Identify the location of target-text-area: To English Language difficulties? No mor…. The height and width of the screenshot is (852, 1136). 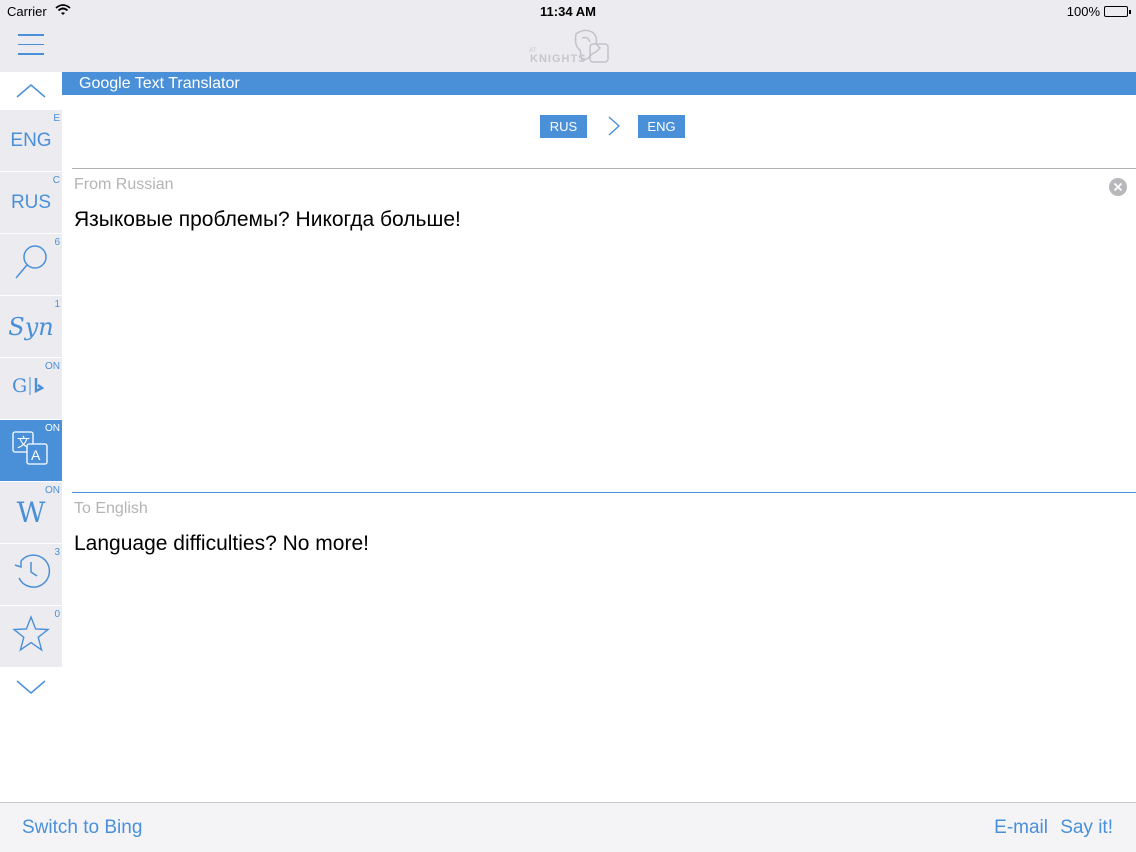
(604, 528).